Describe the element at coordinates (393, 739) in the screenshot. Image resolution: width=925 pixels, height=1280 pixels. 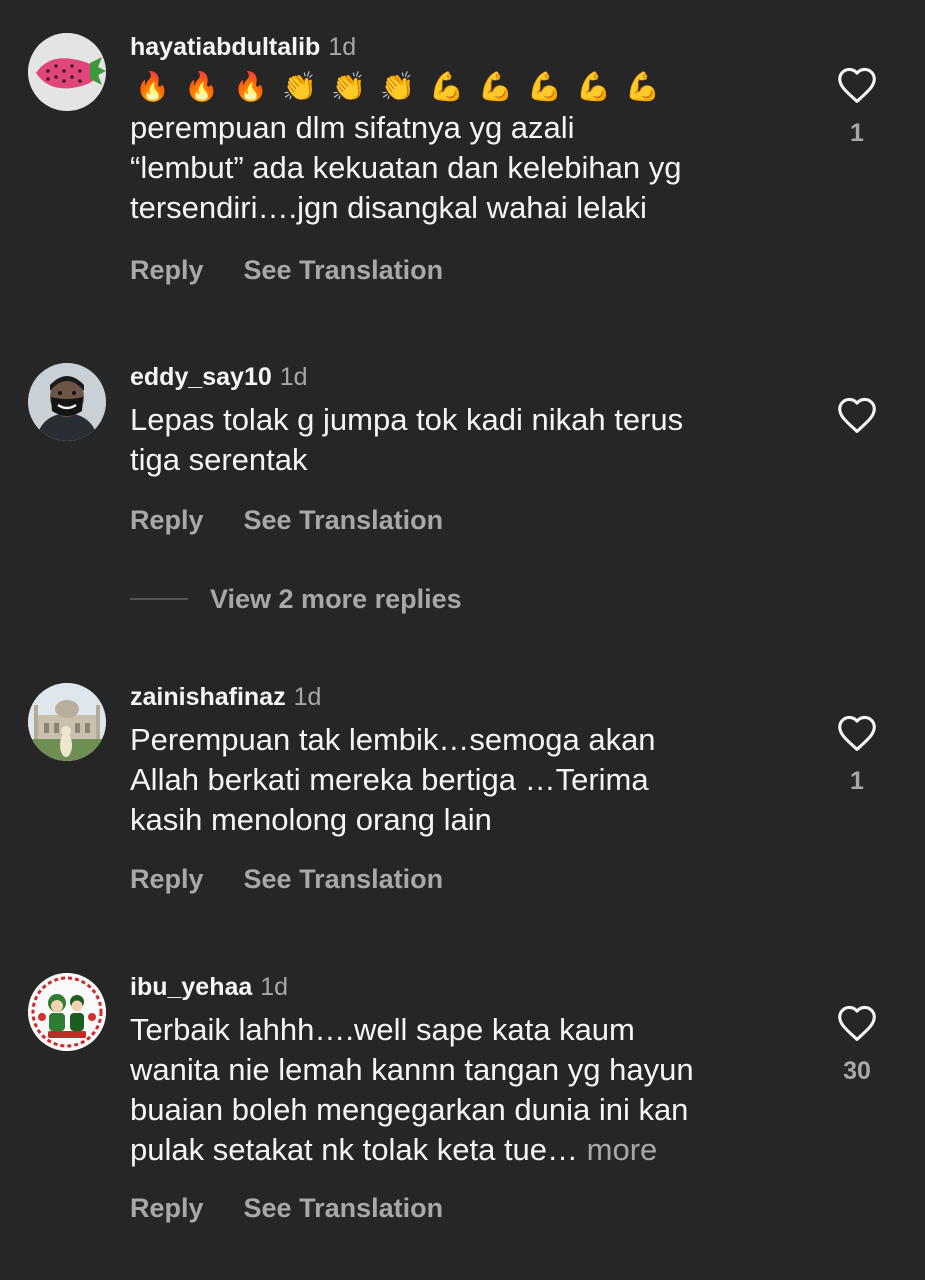
I see `comment-text-line: Perempuan tak lembik…semoga akan` at that location.